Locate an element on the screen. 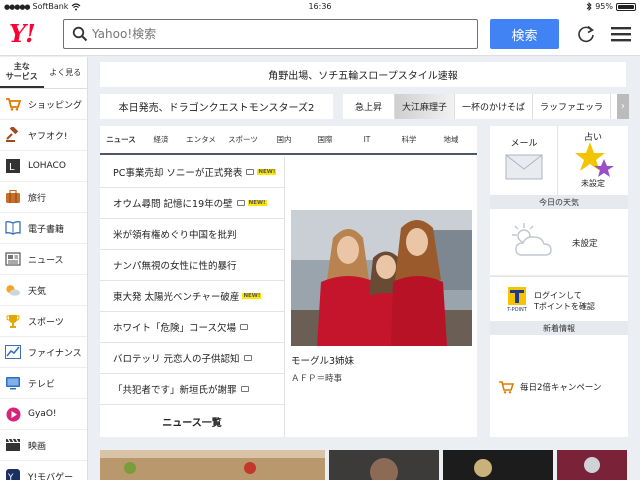 This screenshot has height=480, width=640. star-icon is located at coordinates (594, 159).